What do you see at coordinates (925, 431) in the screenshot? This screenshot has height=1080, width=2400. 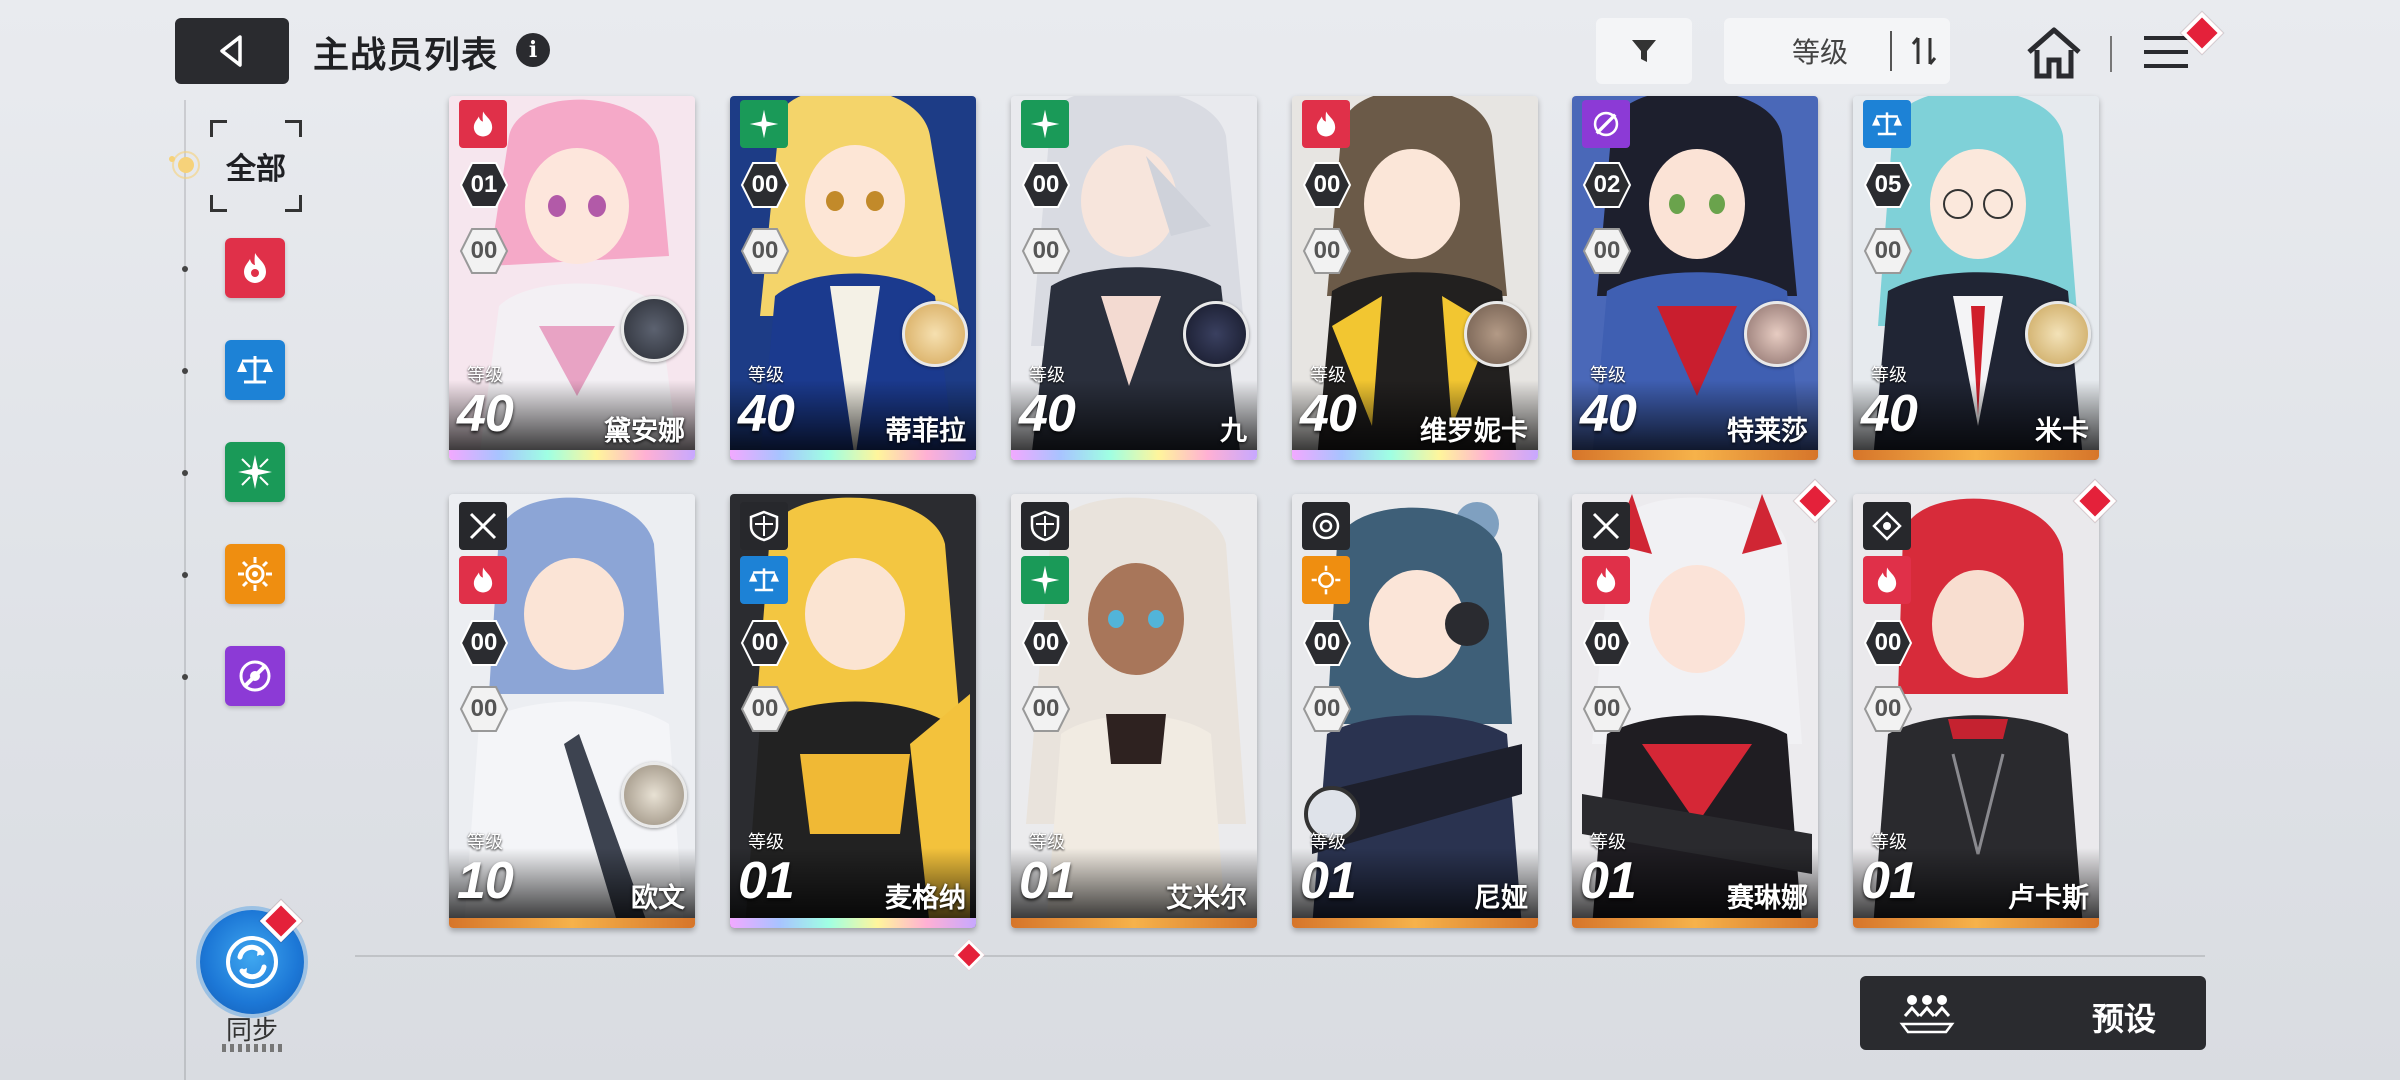 I see `character-name: 蒂菲拉` at bounding box center [925, 431].